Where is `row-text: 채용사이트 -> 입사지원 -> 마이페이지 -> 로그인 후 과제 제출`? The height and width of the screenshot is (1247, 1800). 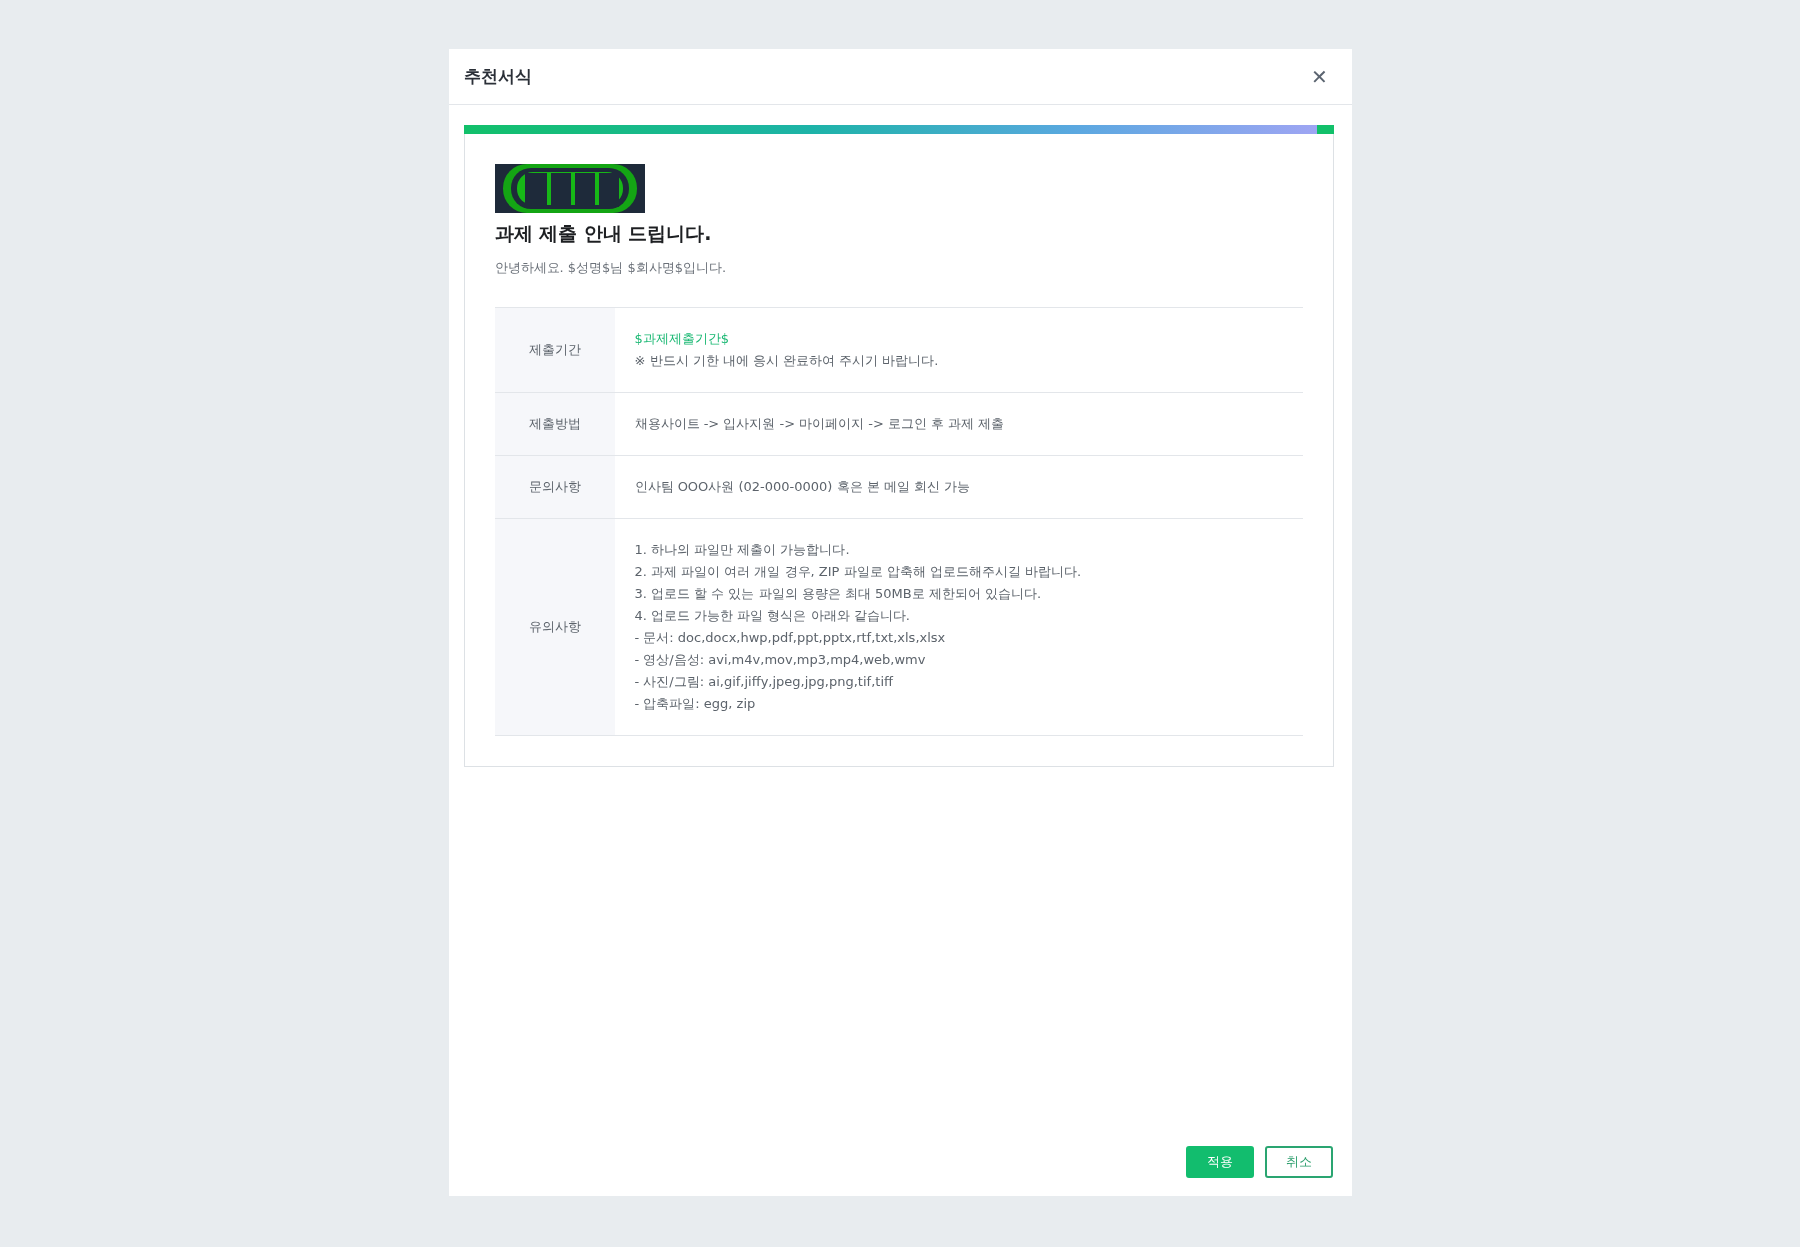 row-text: 채용사이트 -> 입사지원 -> 마이페이지 -> 로그인 후 과제 제출 is located at coordinates (820, 424).